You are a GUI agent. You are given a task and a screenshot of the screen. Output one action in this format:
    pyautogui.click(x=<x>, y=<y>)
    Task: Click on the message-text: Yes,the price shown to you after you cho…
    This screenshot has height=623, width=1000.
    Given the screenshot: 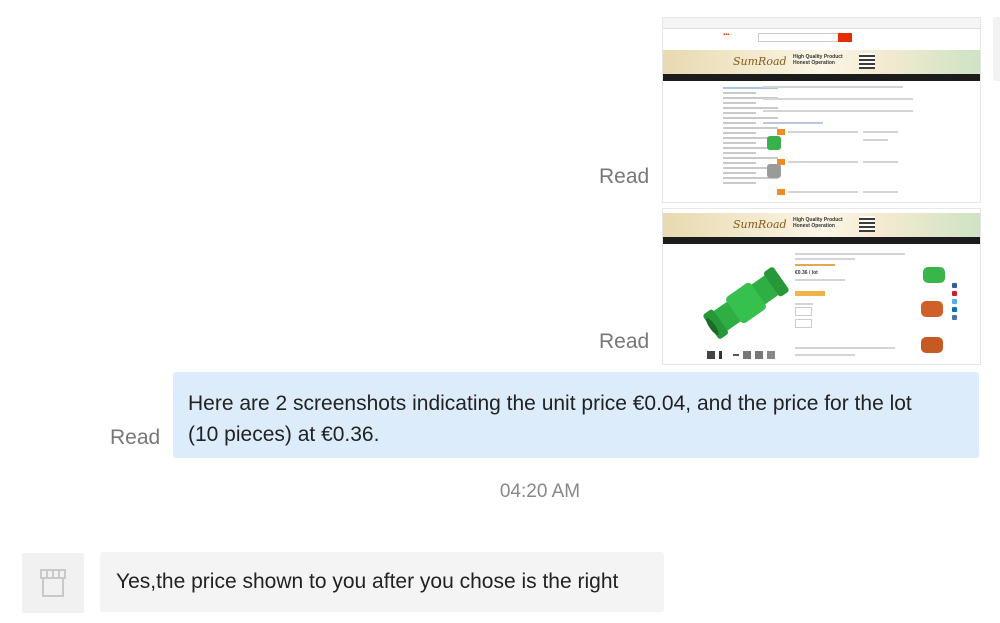 What is the action you would take?
    pyautogui.click(x=367, y=581)
    